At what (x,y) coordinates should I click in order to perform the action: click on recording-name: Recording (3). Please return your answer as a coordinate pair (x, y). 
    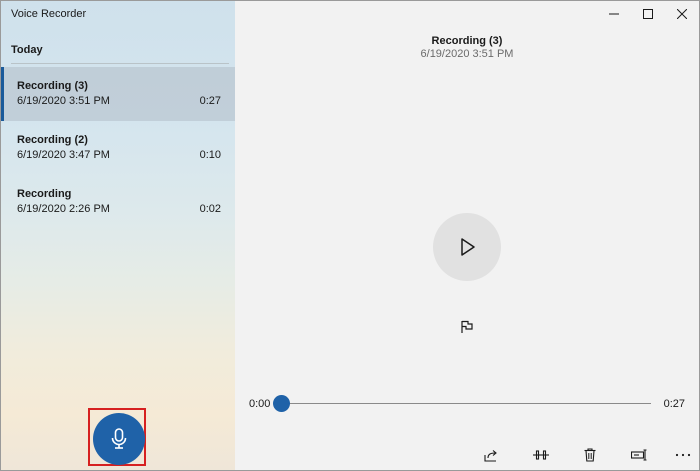
    Looking at the image, I should click on (52, 86).